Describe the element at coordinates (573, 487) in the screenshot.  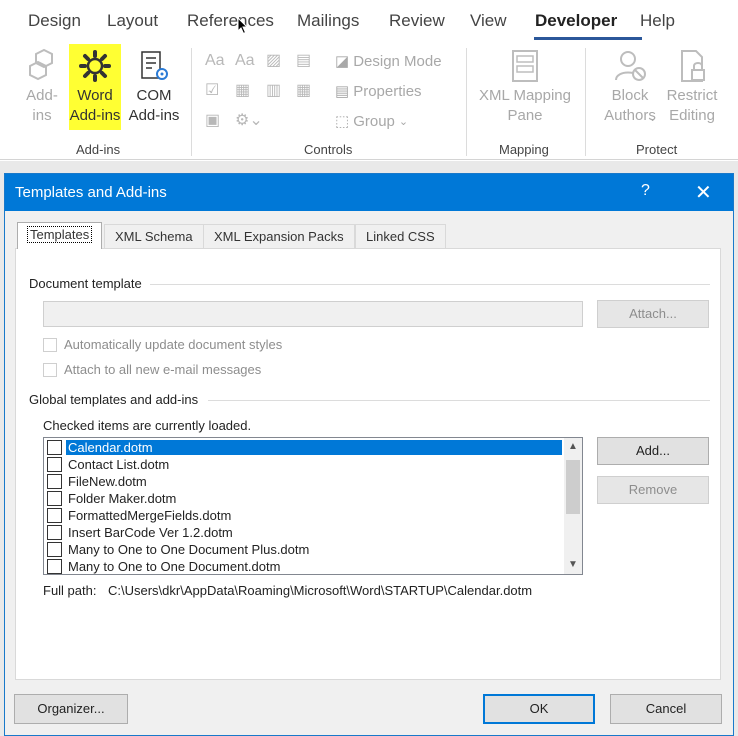
I see `scrollbar-thumb` at that location.